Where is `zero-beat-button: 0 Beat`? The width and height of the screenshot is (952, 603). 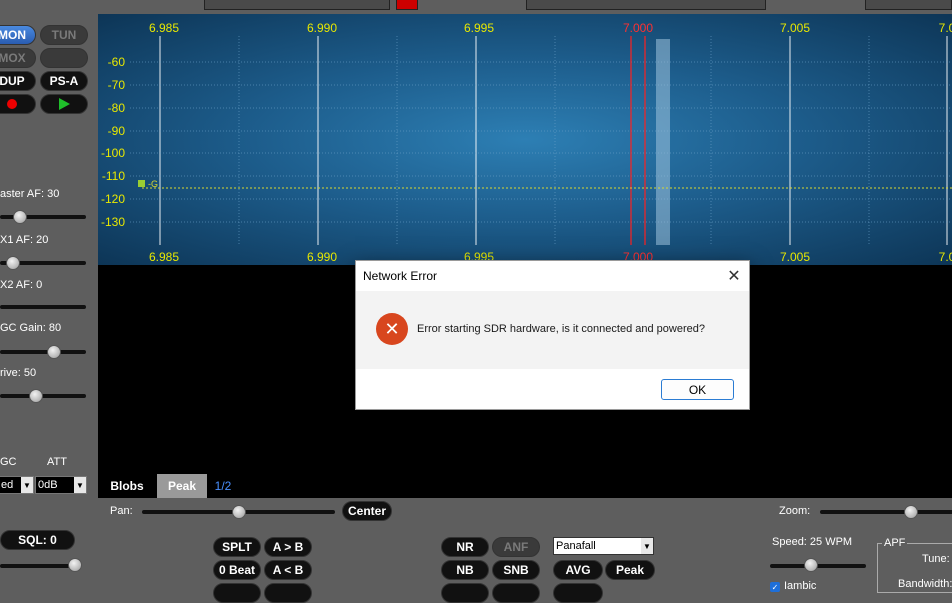 zero-beat-button: 0 Beat is located at coordinates (237, 570).